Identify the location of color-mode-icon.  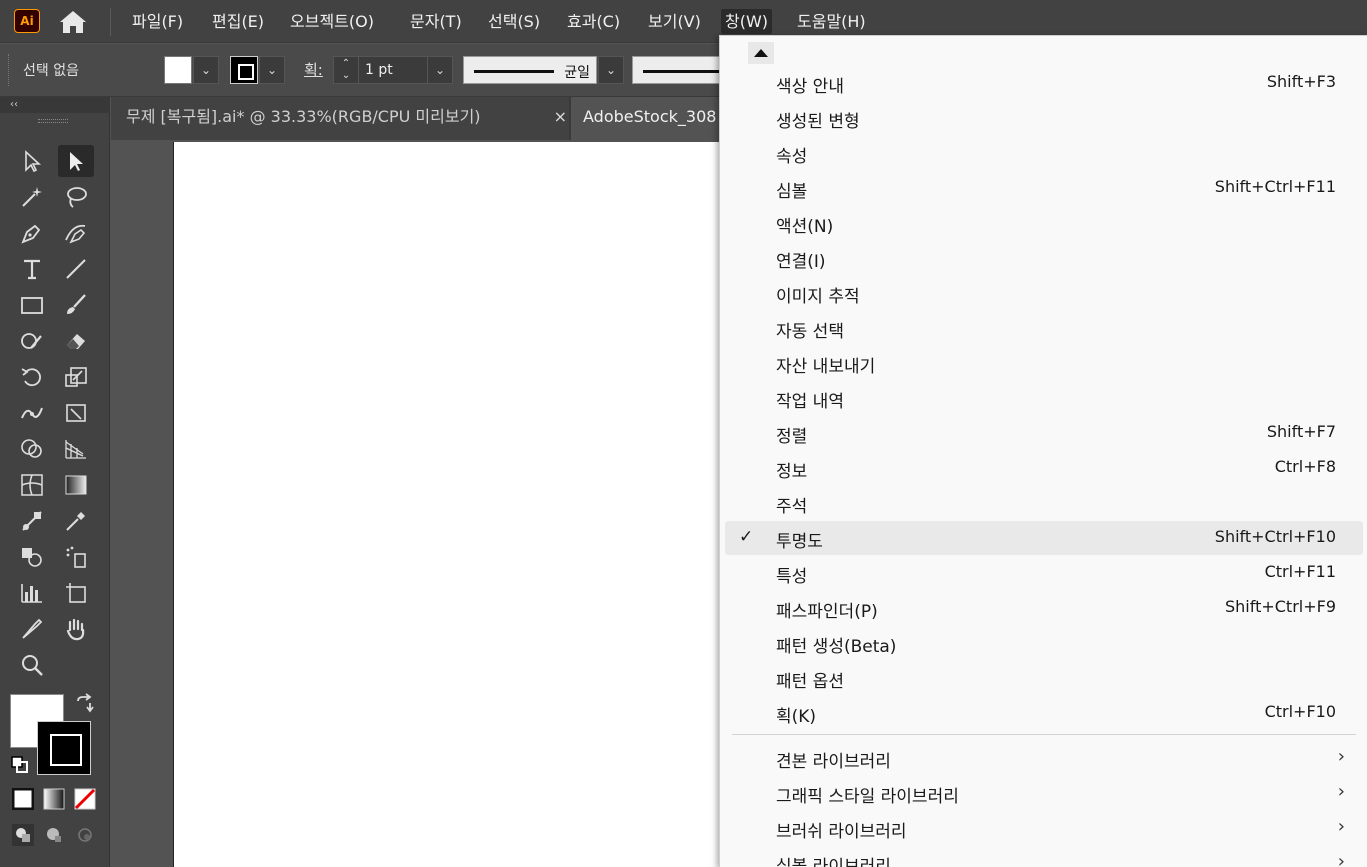
(23, 799).